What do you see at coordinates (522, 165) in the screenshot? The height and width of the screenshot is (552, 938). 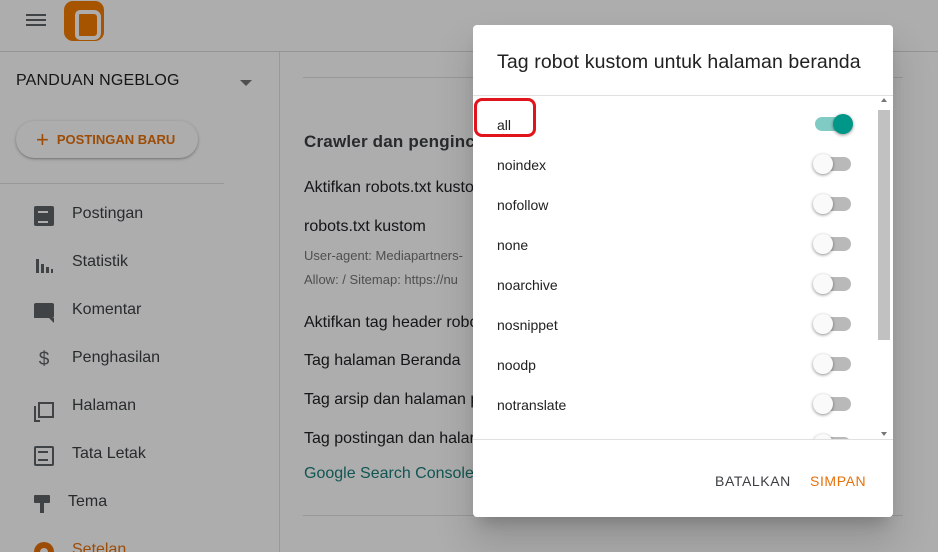 I see `option-label: noindex` at bounding box center [522, 165].